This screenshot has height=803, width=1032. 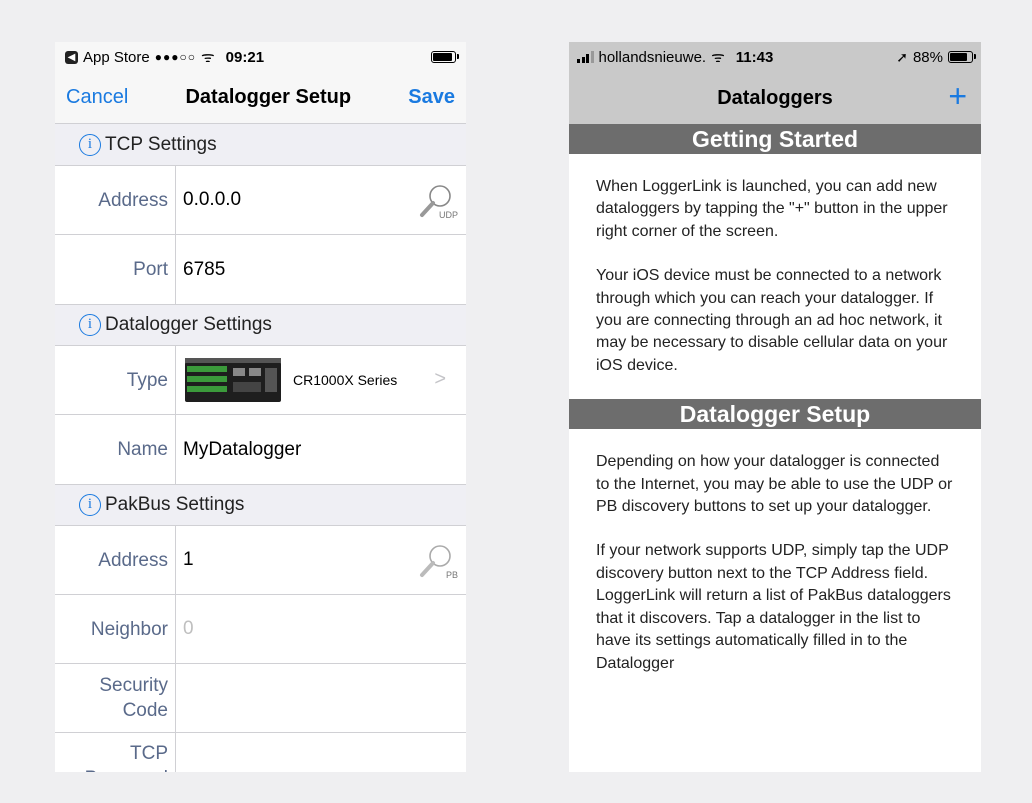 I want to click on security-code-input, so click(x=321, y=698).